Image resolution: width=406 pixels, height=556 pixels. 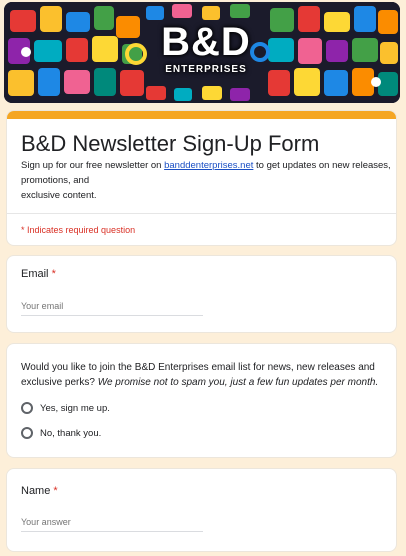 I want to click on brand-logo-main: B&D, so click(x=206, y=42).